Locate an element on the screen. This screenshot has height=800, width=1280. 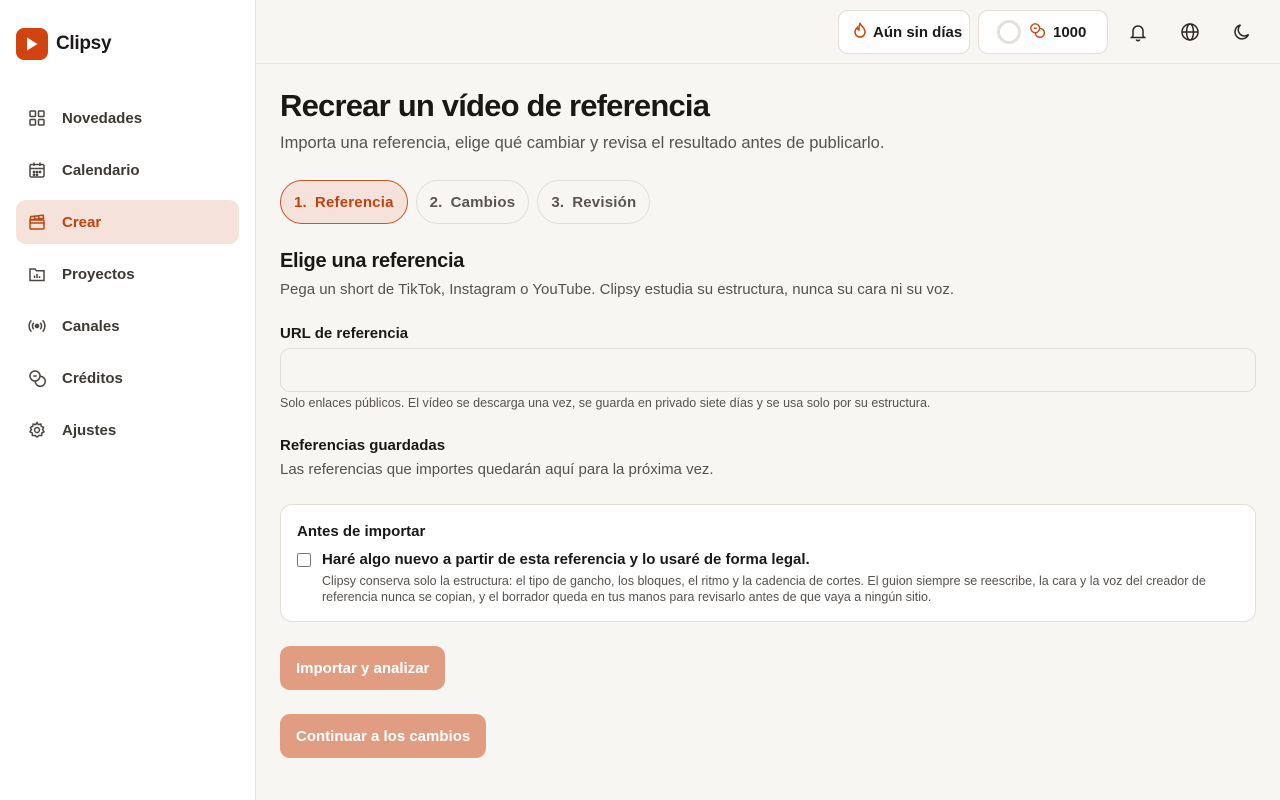
step-label: Cambios is located at coordinates (483, 202).